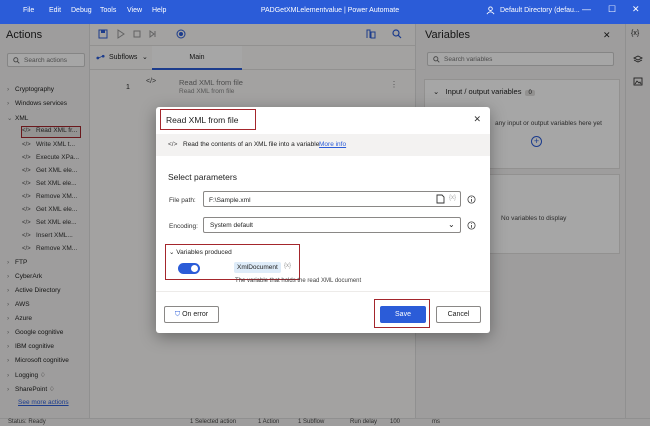 This screenshot has width=650, height=426. What do you see at coordinates (173, 144) in the screenshot?
I see `xml-icon: </>` at bounding box center [173, 144].